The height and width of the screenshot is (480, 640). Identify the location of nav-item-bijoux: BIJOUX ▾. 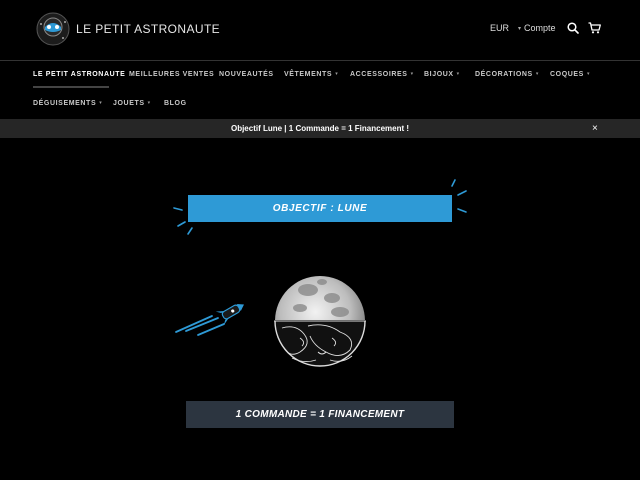
(442, 74).